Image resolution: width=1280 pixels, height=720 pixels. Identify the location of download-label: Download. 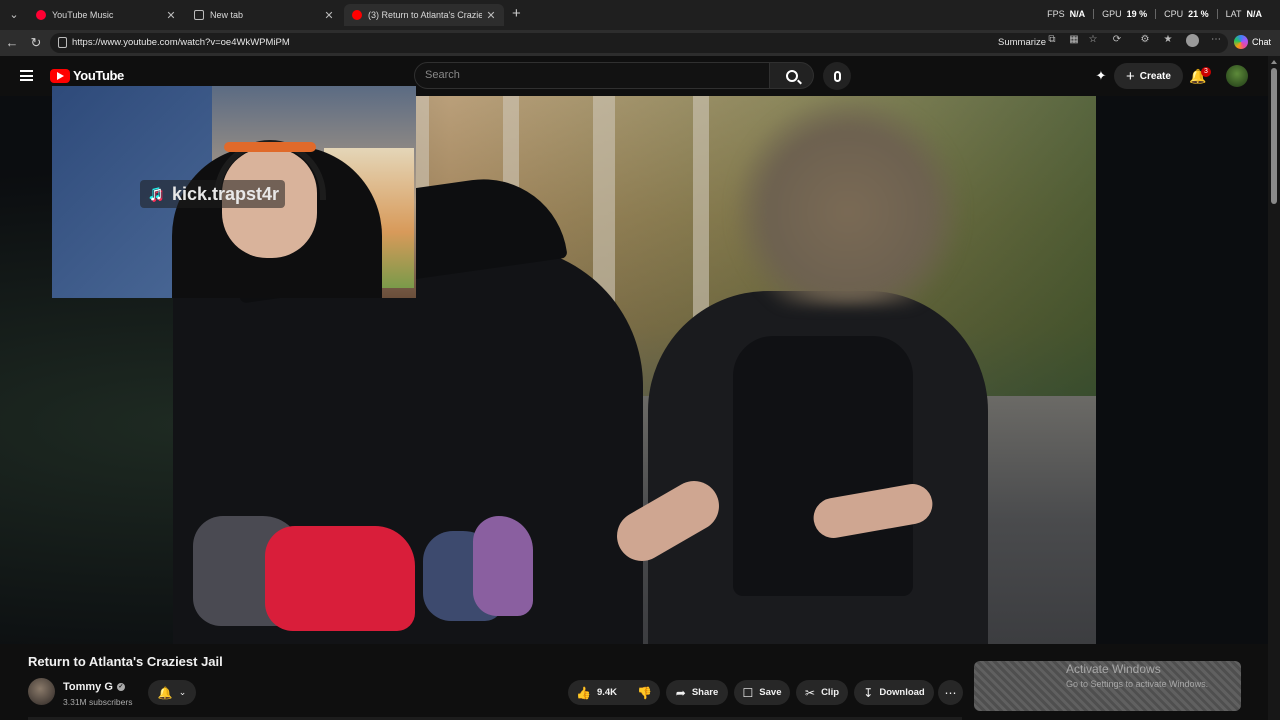
(902, 692).